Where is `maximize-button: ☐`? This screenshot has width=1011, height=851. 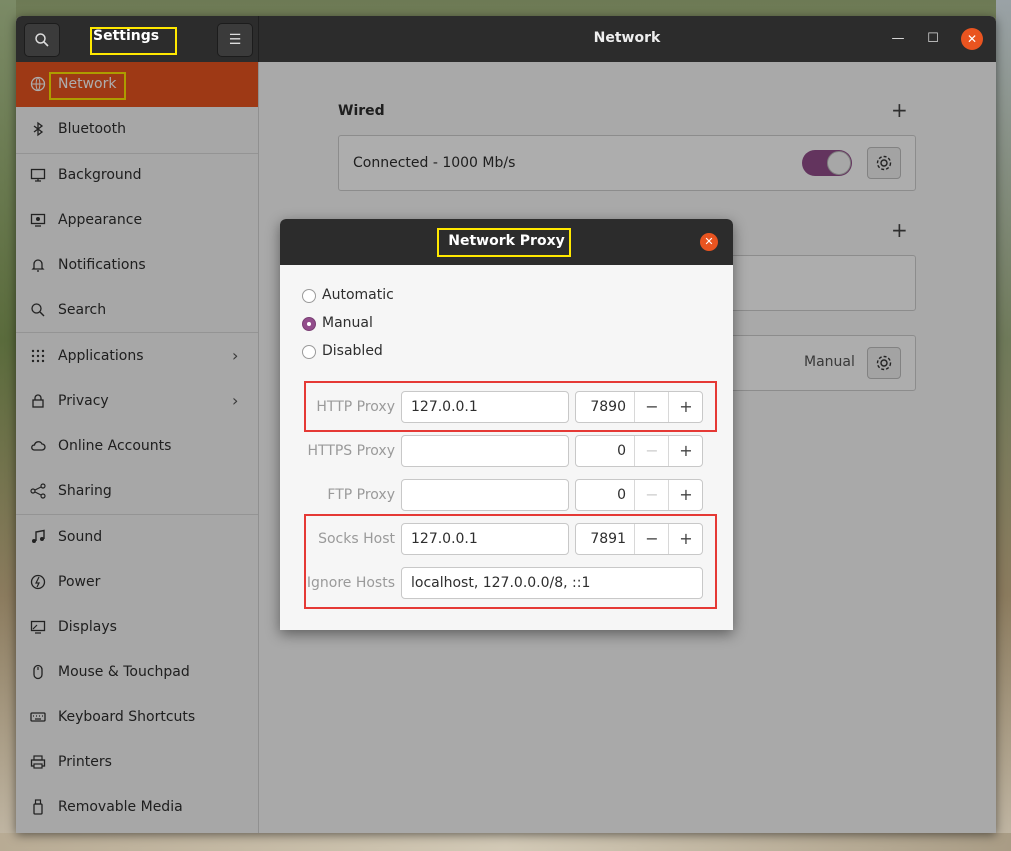 maximize-button: ☐ is located at coordinates (933, 39).